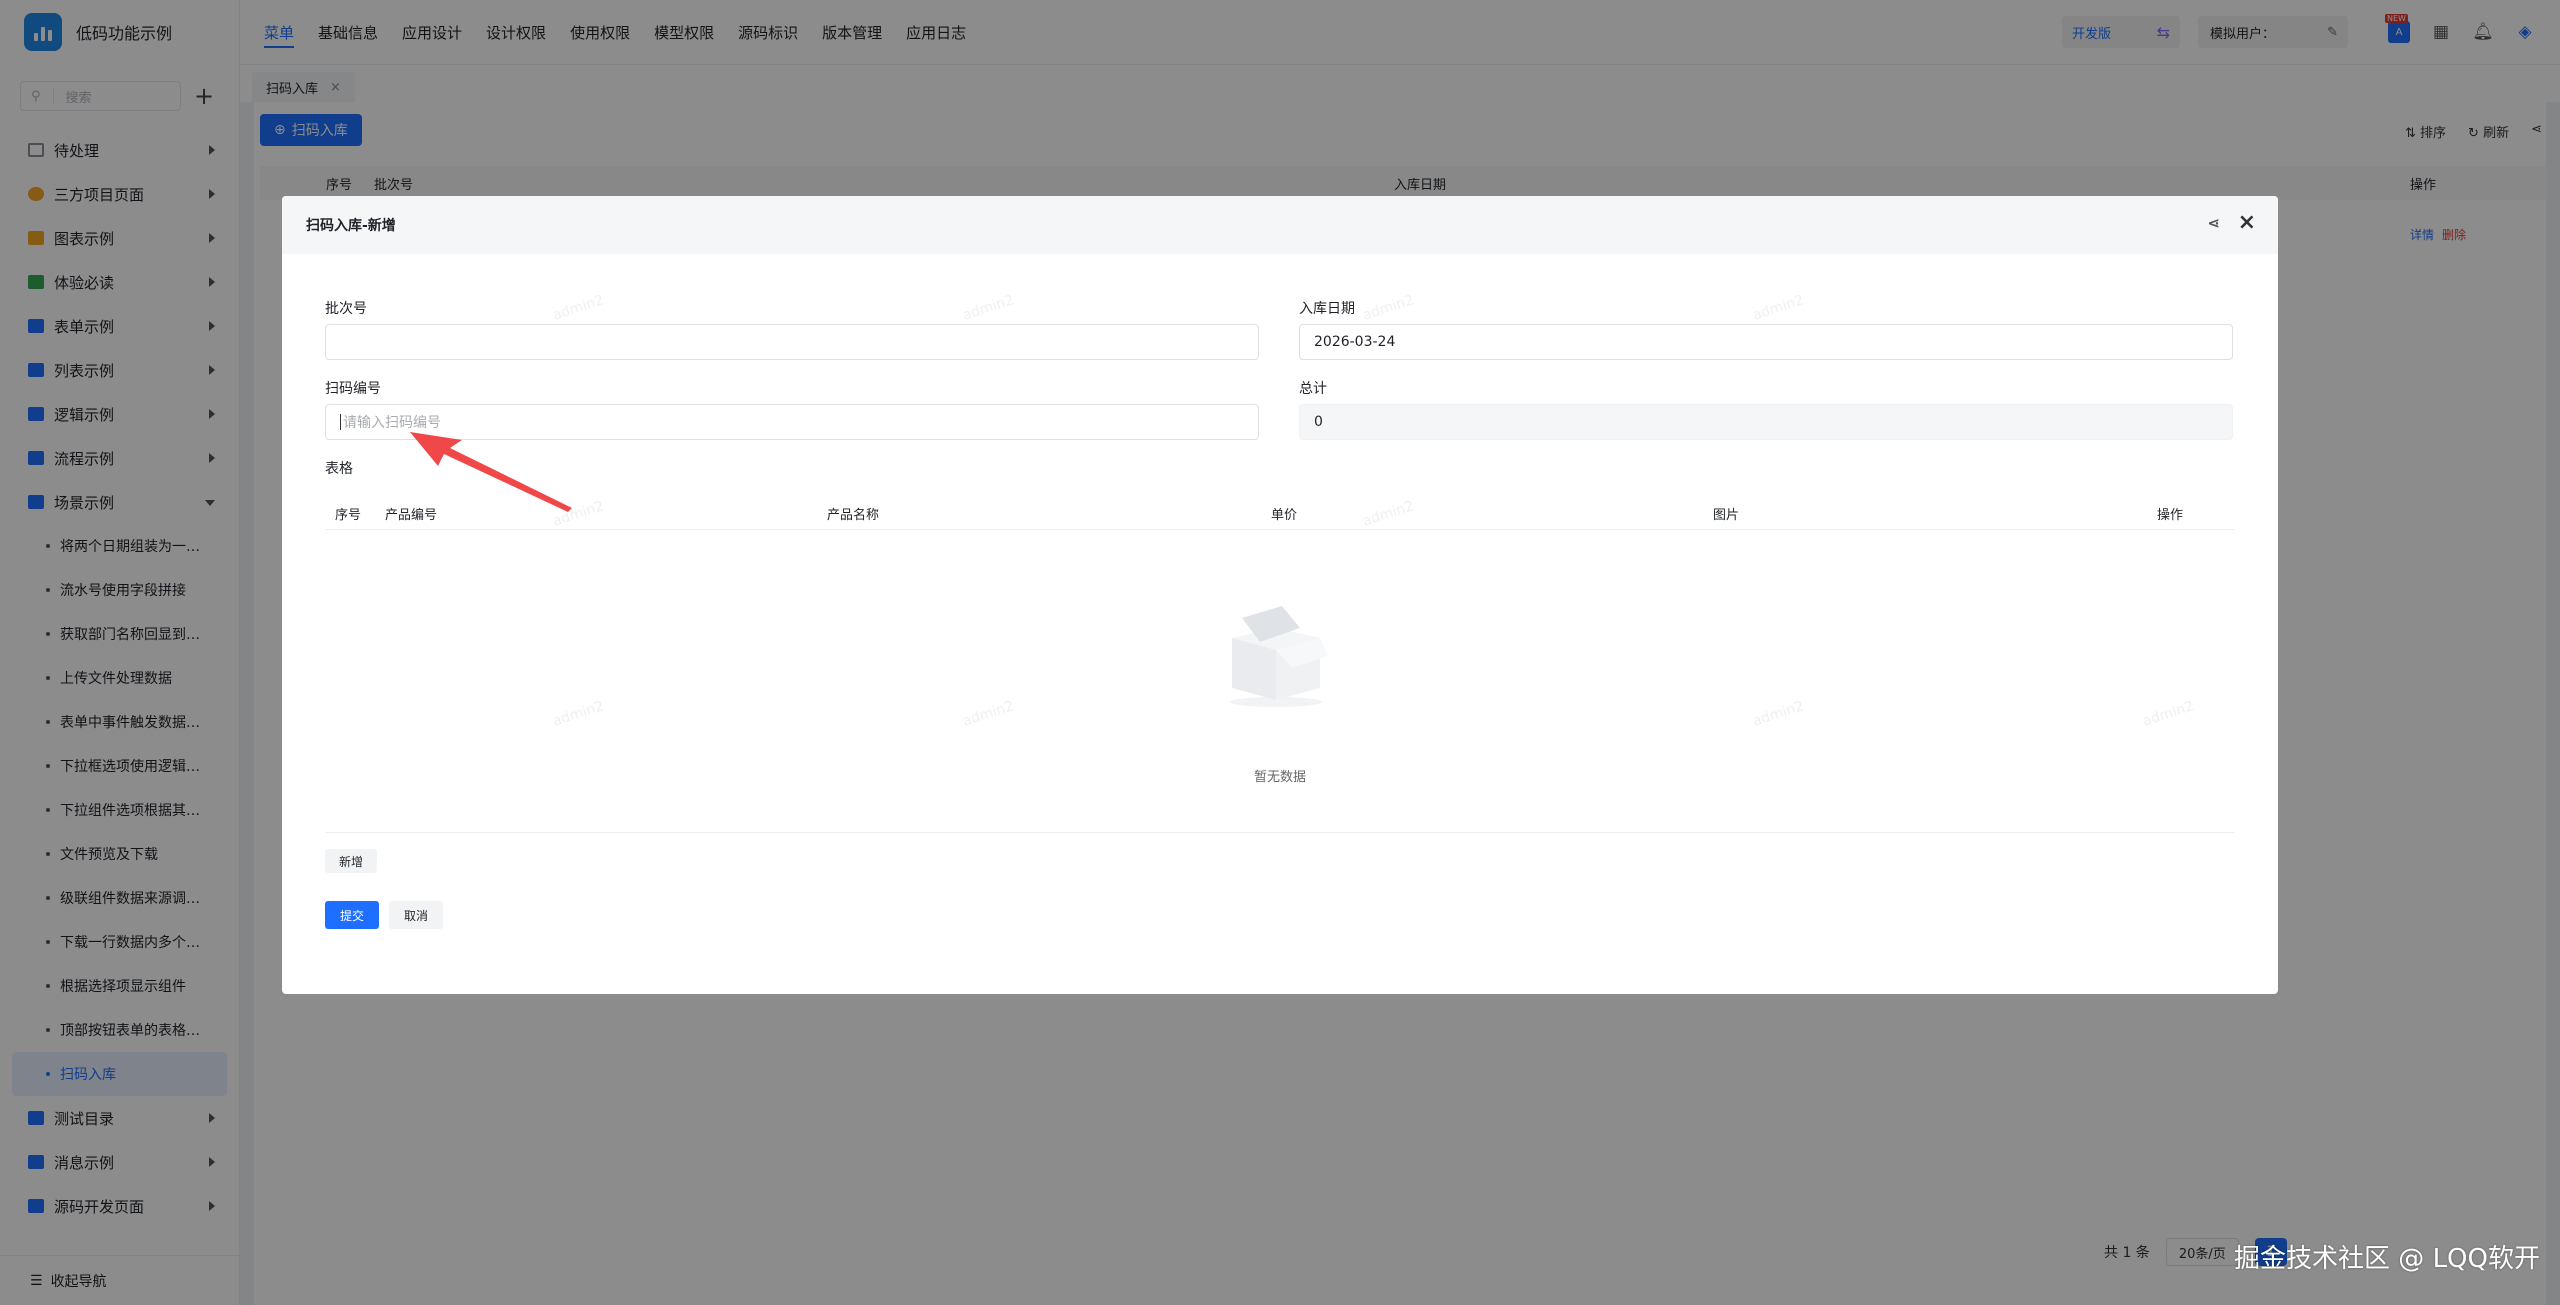  Describe the element at coordinates (491, 472) in the screenshot. I see `annotation-arrow-icon` at that location.